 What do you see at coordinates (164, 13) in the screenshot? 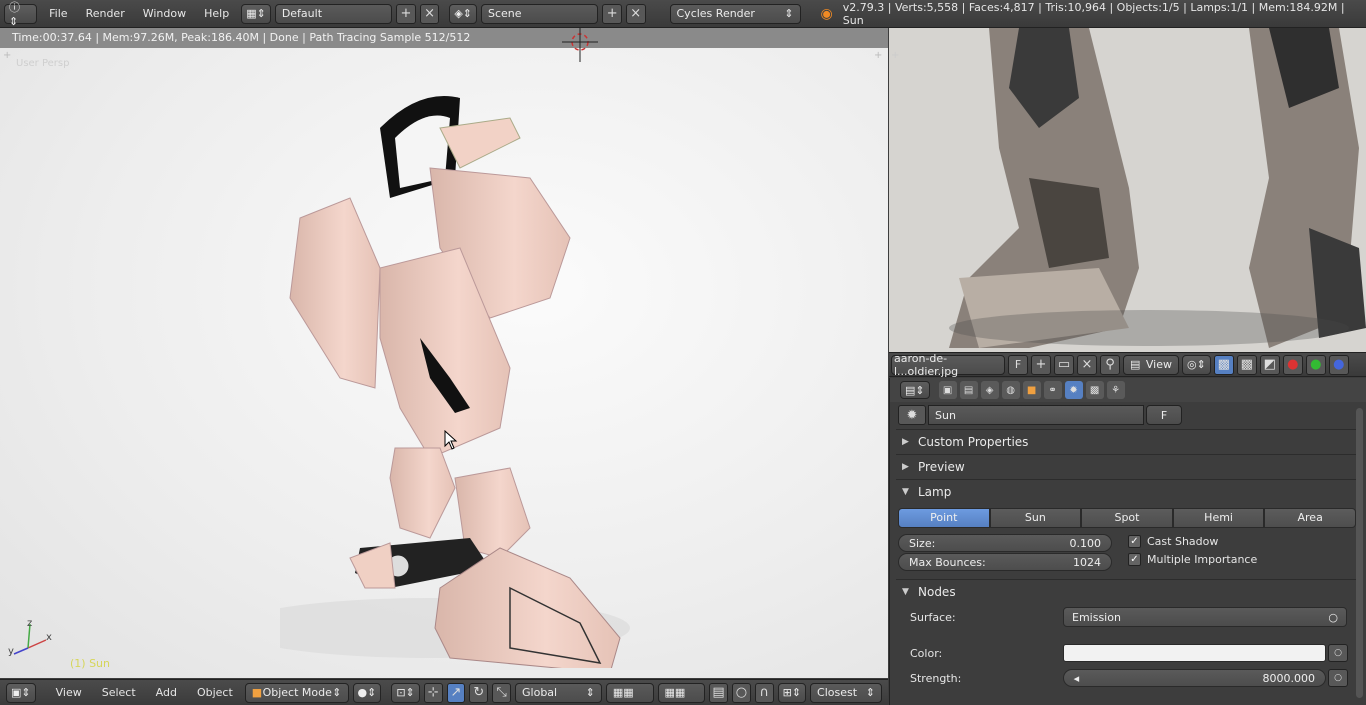
I see `menu-window: Window` at bounding box center [164, 13].